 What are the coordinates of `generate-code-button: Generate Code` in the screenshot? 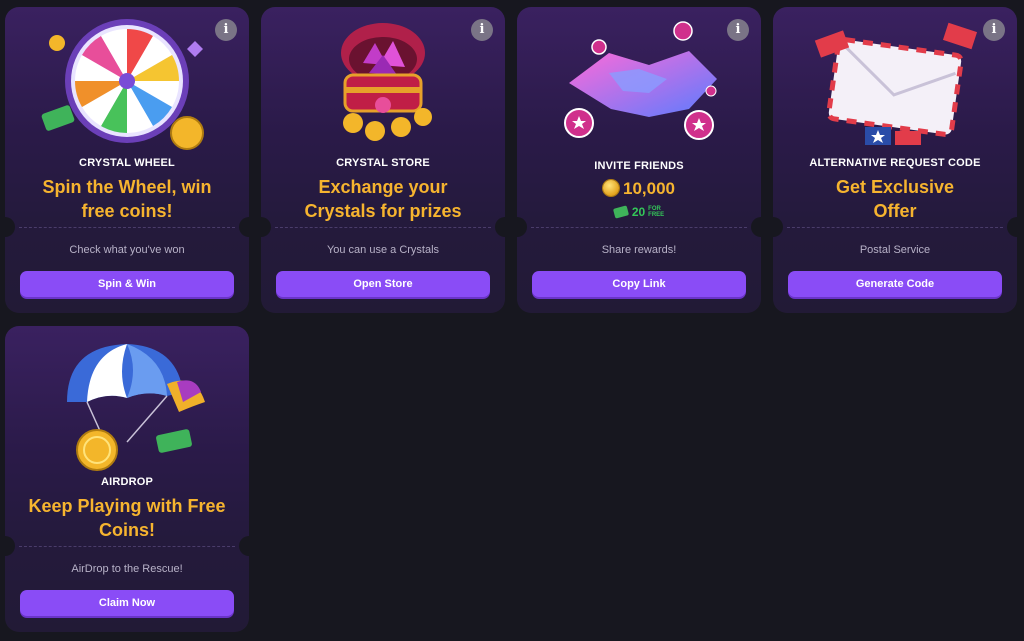 It's located at (895, 284).